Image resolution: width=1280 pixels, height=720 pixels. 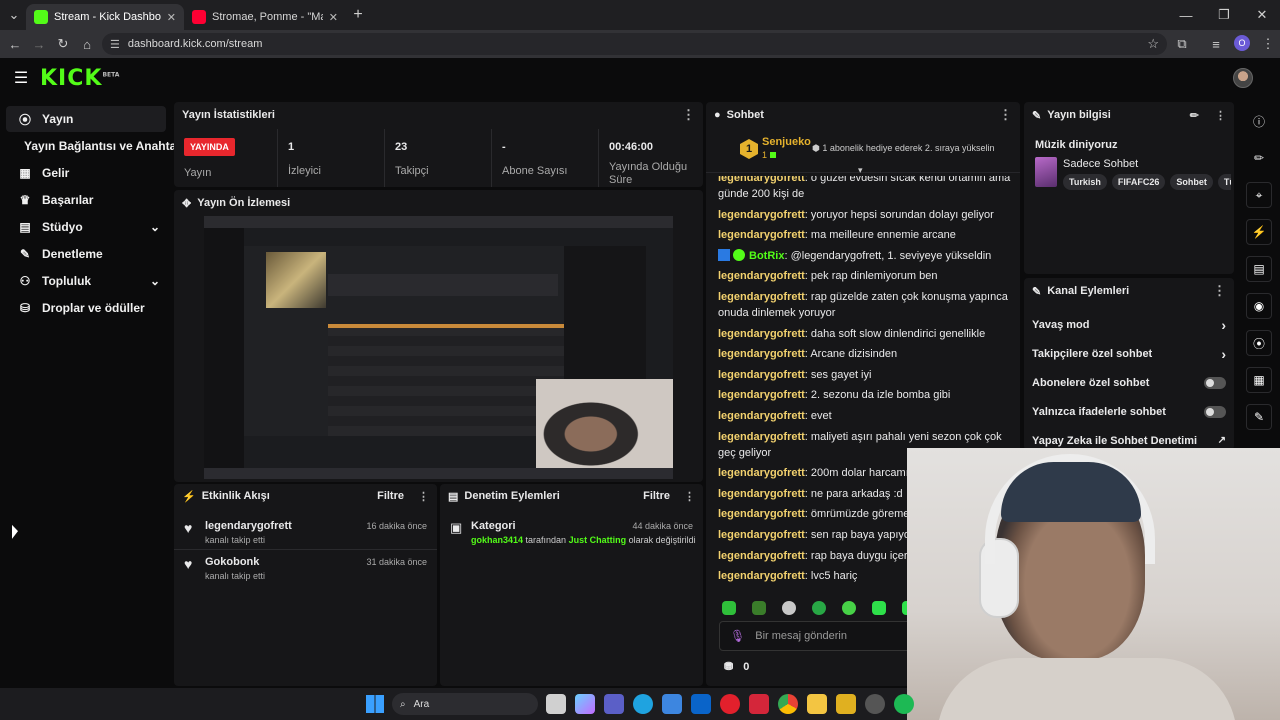 What do you see at coordinates (701, 704) in the screenshot?
I see `outlook-icon` at bounding box center [701, 704].